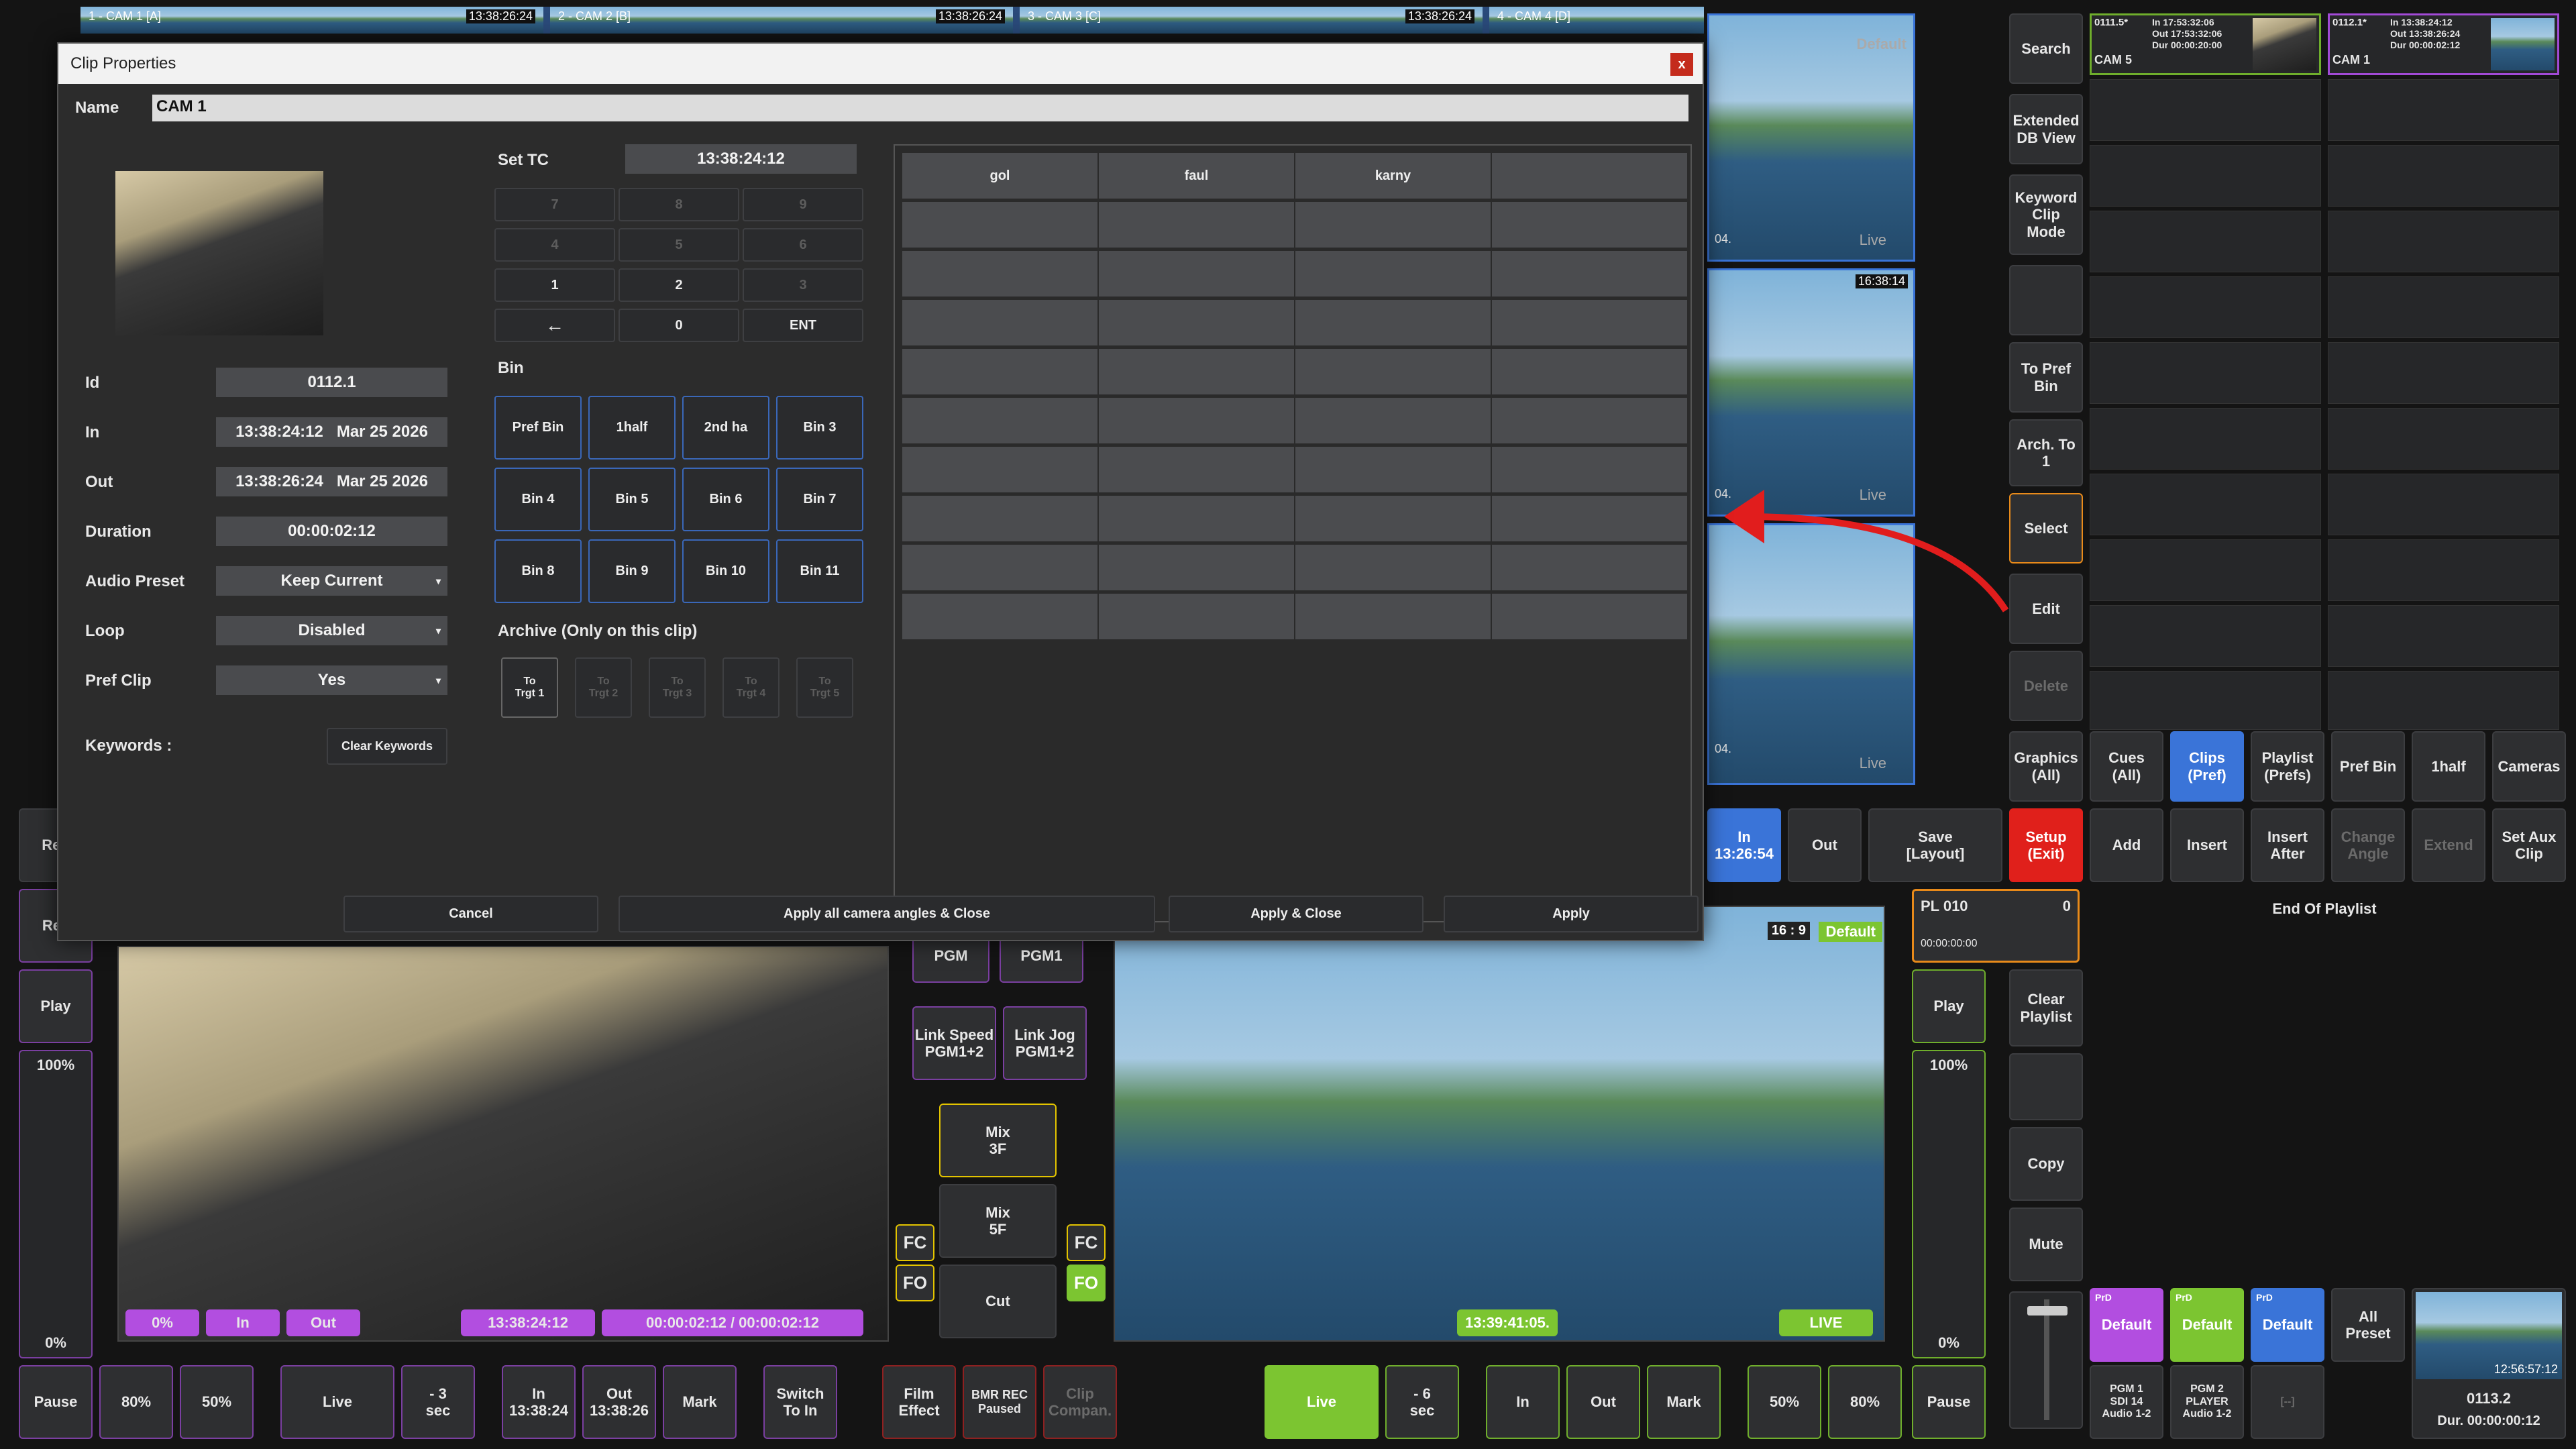 The height and width of the screenshot is (1449, 2576). Describe the element at coordinates (2448, 845) in the screenshot. I see `extend-button: Extend` at that location.